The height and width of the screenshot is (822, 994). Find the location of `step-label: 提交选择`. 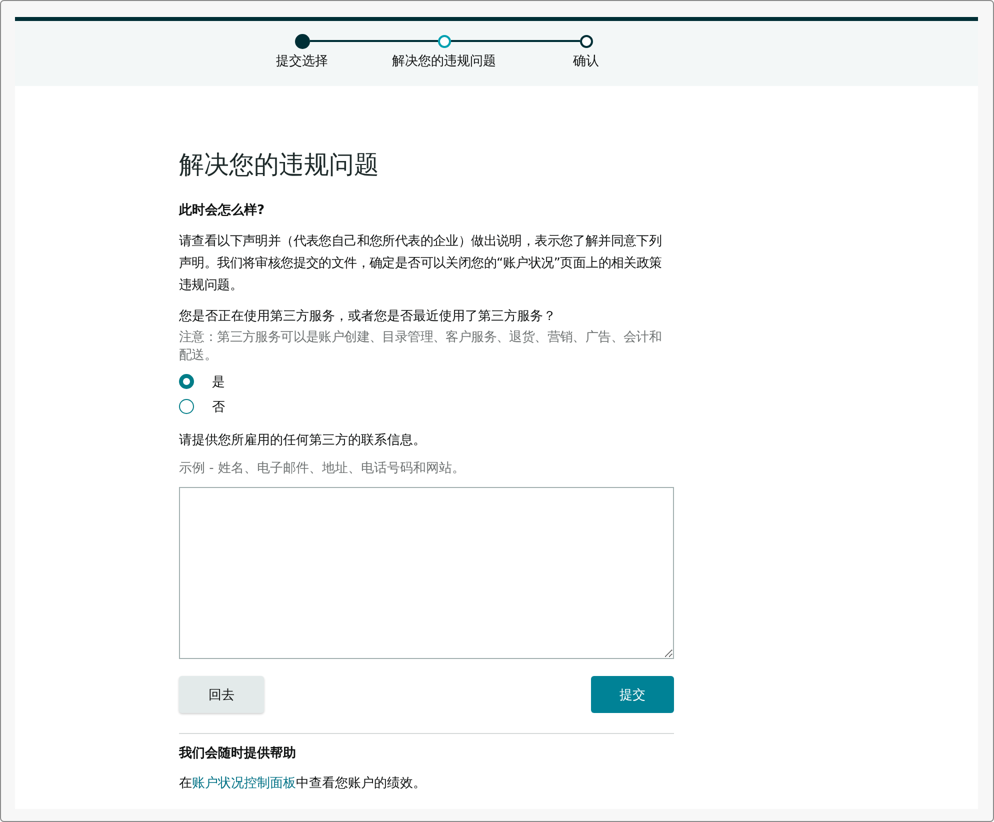

step-label: 提交选择 is located at coordinates (302, 61).